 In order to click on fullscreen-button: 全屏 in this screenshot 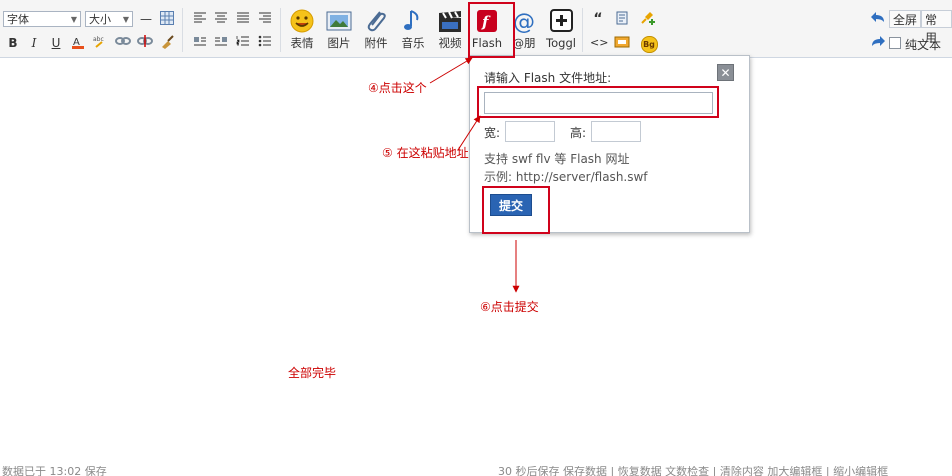, I will do `click(905, 19)`.